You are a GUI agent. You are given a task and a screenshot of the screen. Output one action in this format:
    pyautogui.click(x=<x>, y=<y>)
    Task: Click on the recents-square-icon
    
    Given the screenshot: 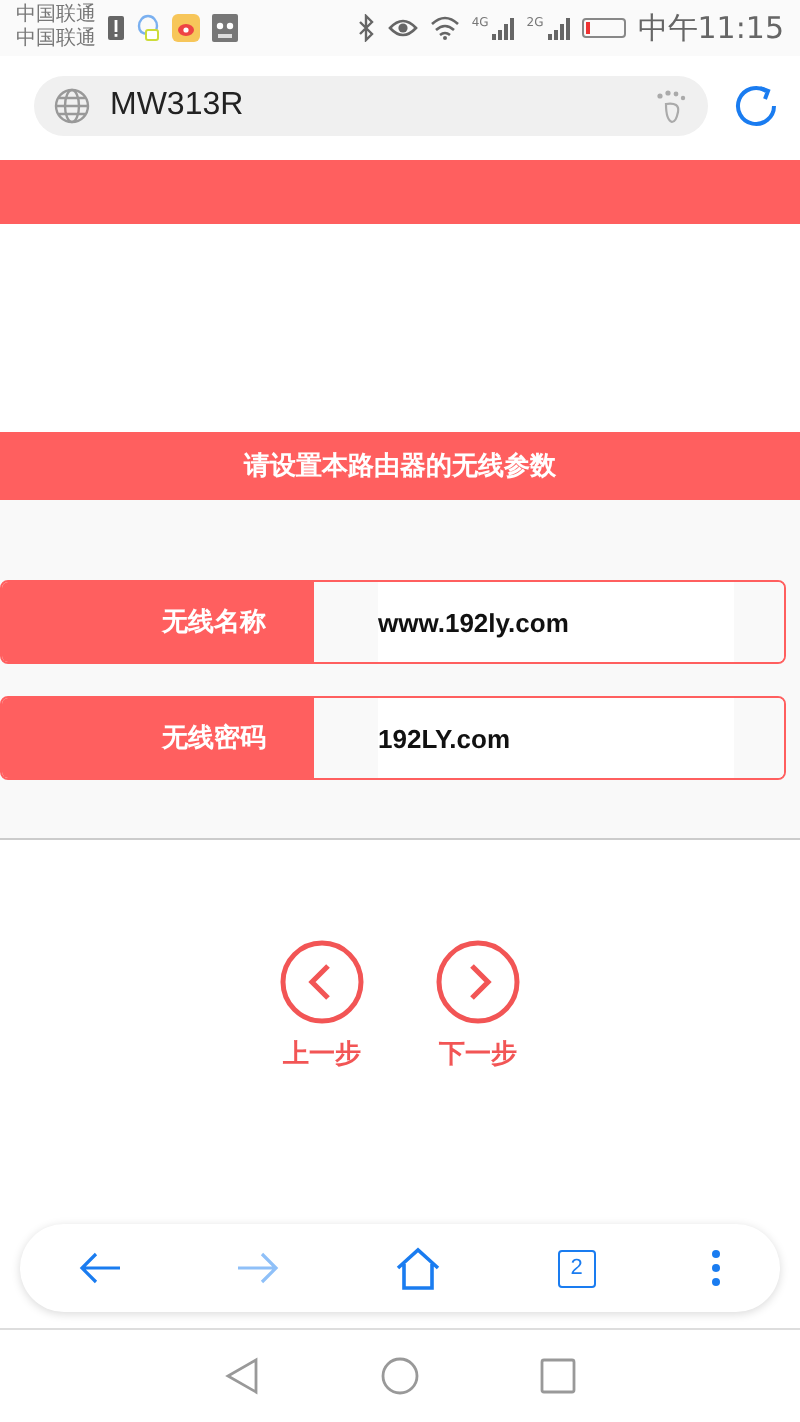 What is the action you would take?
    pyautogui.click(x=558, y=1376)
    